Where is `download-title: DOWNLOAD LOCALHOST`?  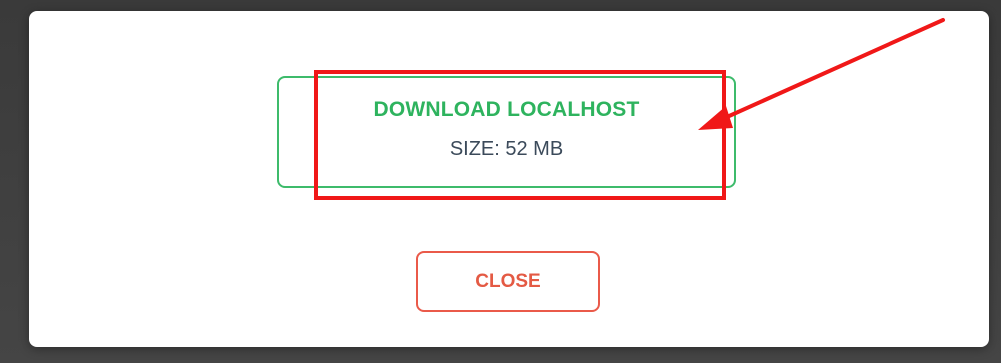 download-title: DOWNLOAD LOCALHOST is located at coordinates (506, 109).